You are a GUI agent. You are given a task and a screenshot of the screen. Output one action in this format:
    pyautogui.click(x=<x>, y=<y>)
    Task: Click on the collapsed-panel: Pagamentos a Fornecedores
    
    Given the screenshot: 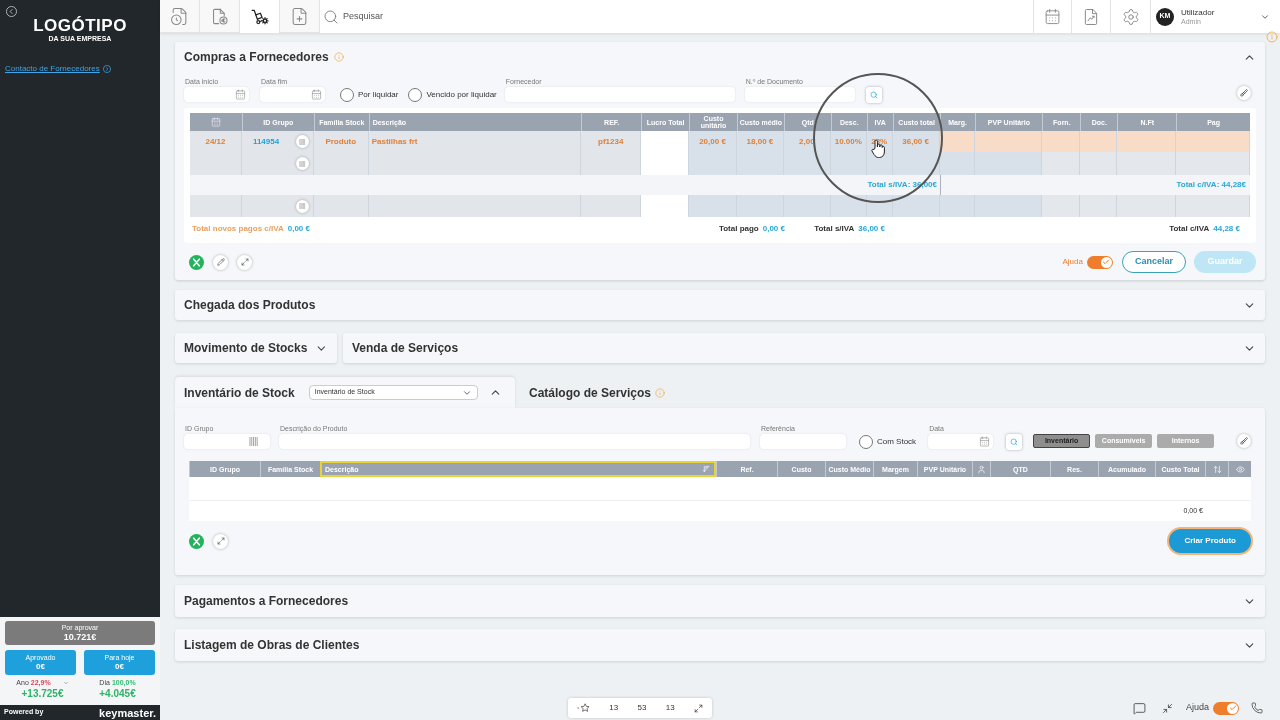 What is the action you would take?
    pyautogui.click(x=720, y=601)
    